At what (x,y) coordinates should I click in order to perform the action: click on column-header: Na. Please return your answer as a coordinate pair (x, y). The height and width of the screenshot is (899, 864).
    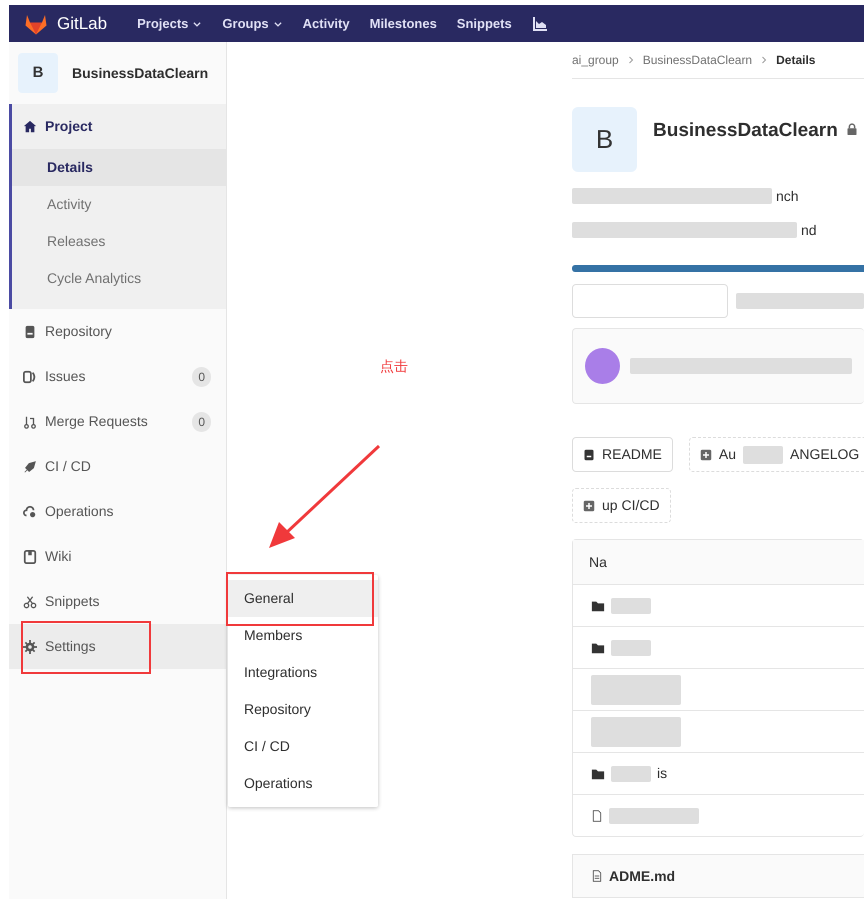
    Looking at the image, I should click on (598, 562).